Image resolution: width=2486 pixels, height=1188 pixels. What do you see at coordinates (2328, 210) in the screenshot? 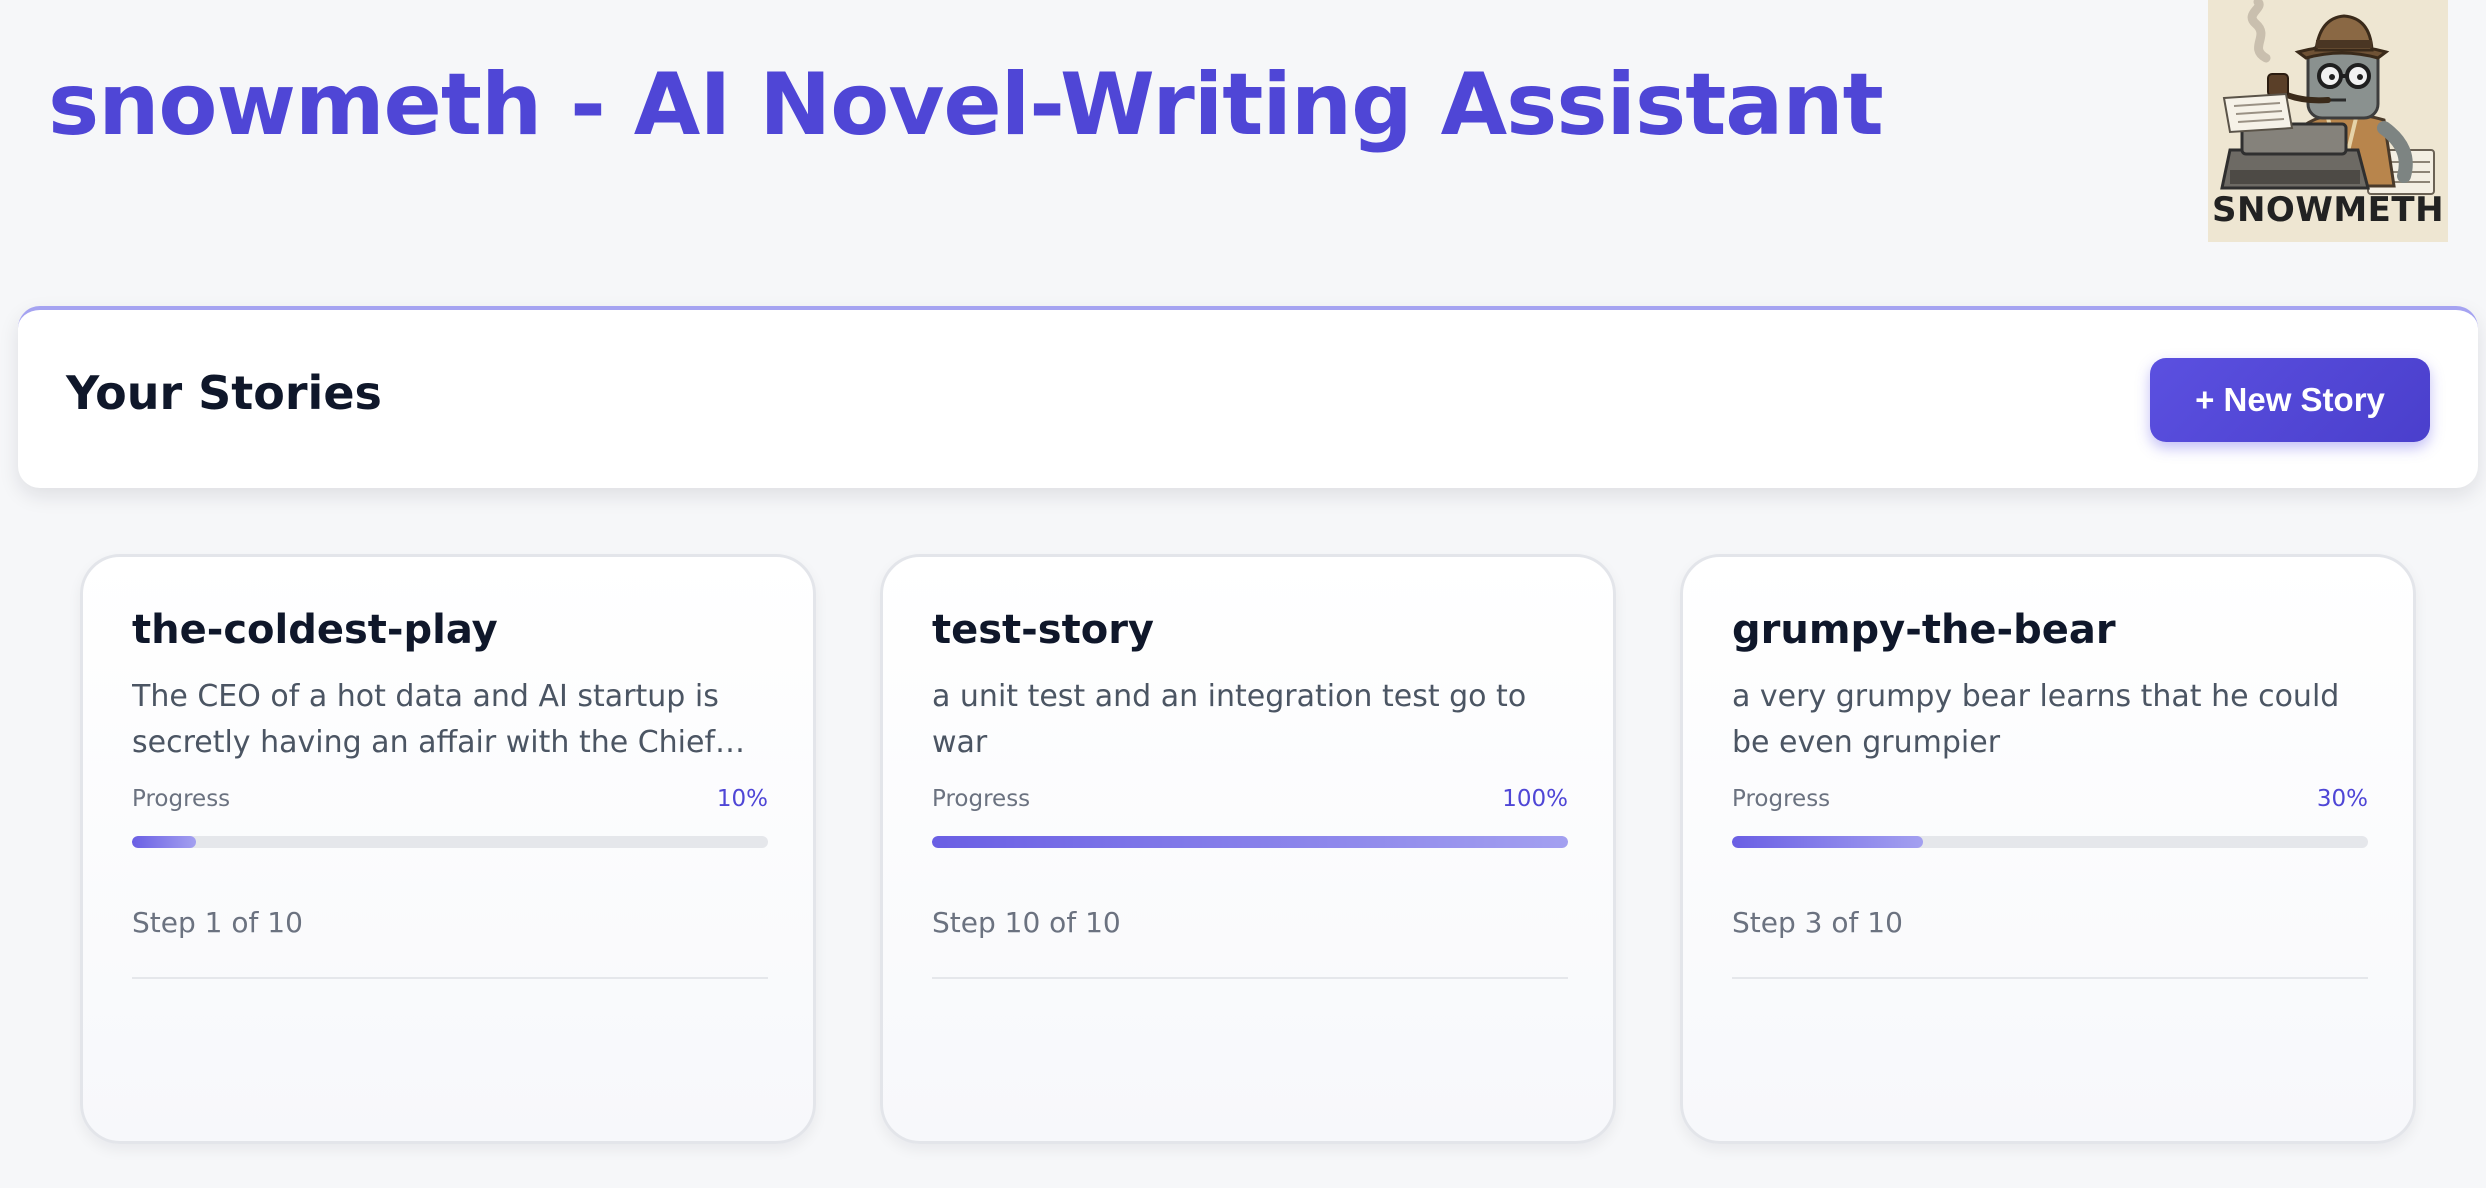
I see `logo-text: SNOWMETH` at bounding box center [2328, 210].